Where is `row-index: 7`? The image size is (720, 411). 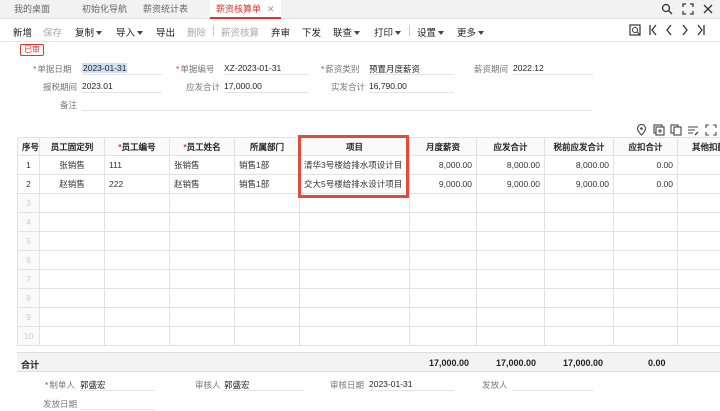 row-index: 7 is located at coordinates (28, 279).